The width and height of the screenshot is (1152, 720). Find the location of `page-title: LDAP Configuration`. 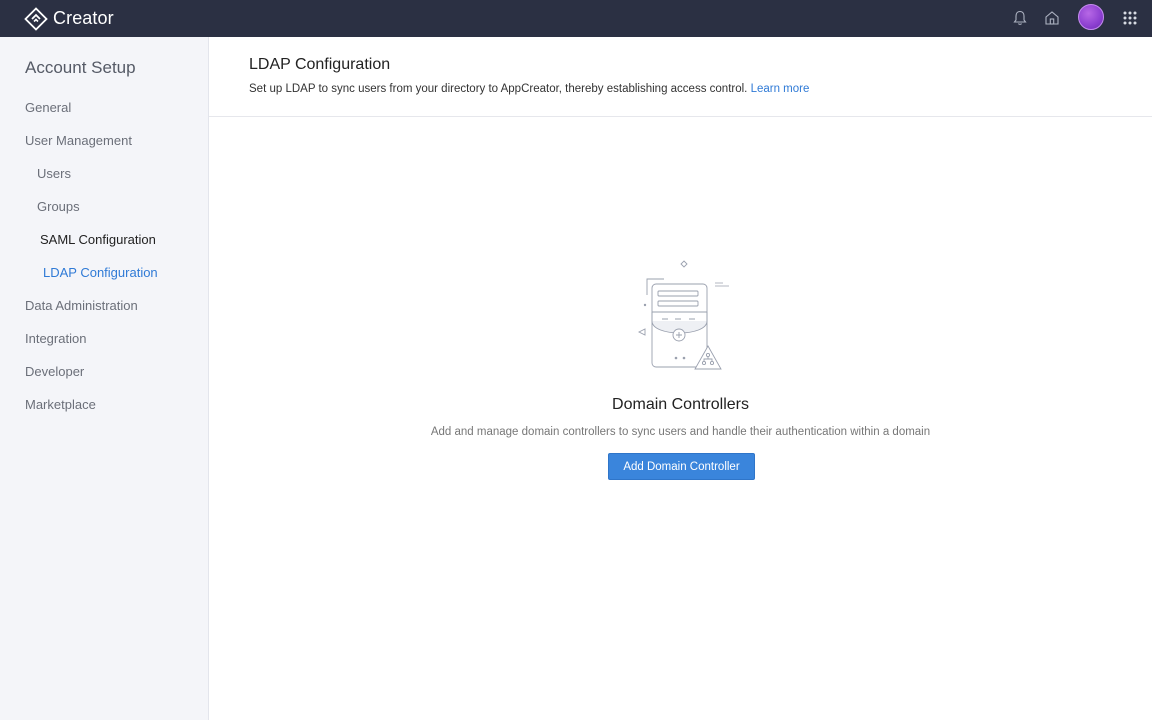

page-title: LDAP Configuration is located at coordinates (320, 64).